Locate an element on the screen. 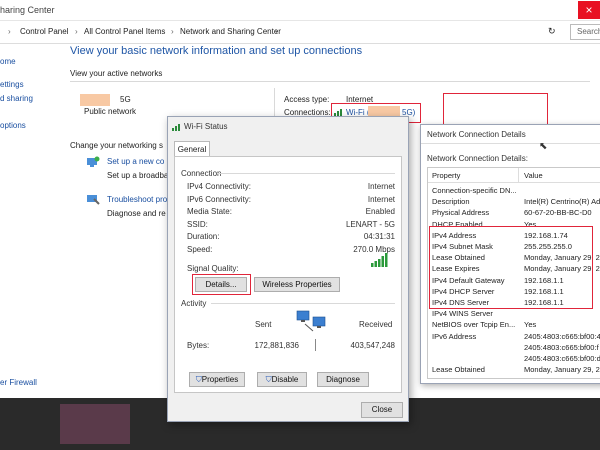  change-settings-label: Change your networking s is located at coordinates (116, 145).